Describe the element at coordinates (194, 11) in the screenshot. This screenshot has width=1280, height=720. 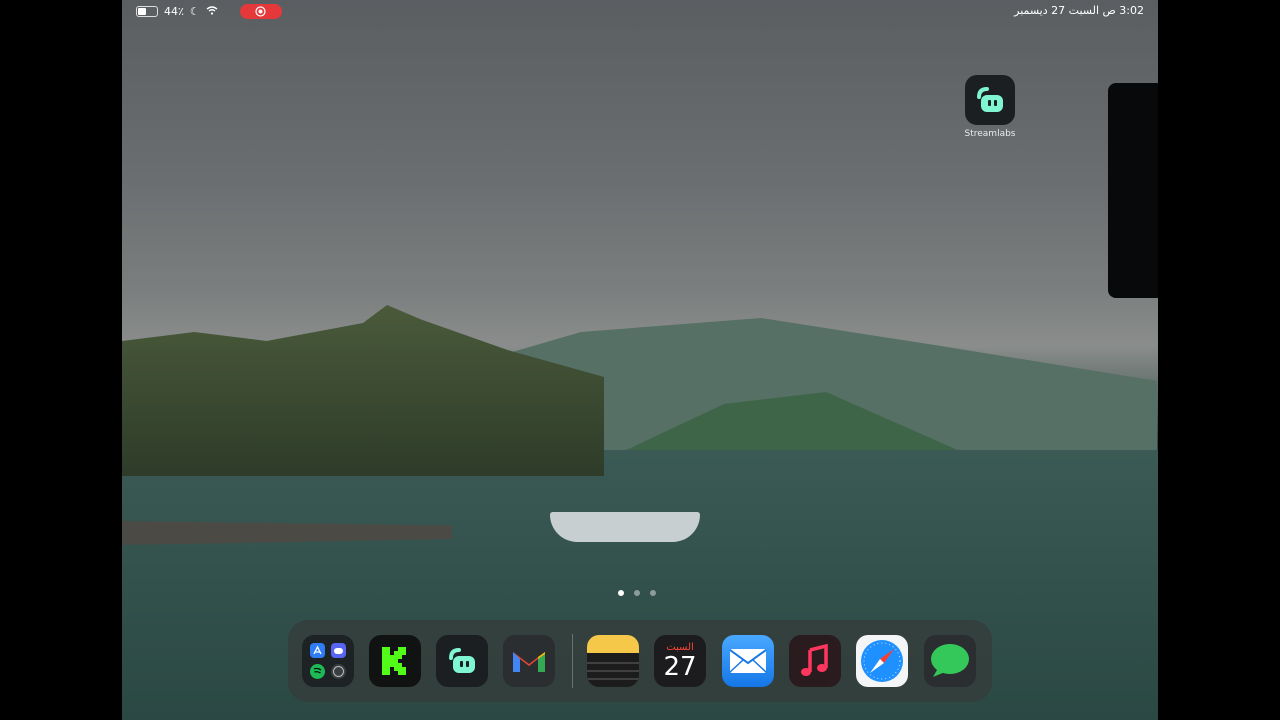
I see `moon-icon: ☾` at that location.